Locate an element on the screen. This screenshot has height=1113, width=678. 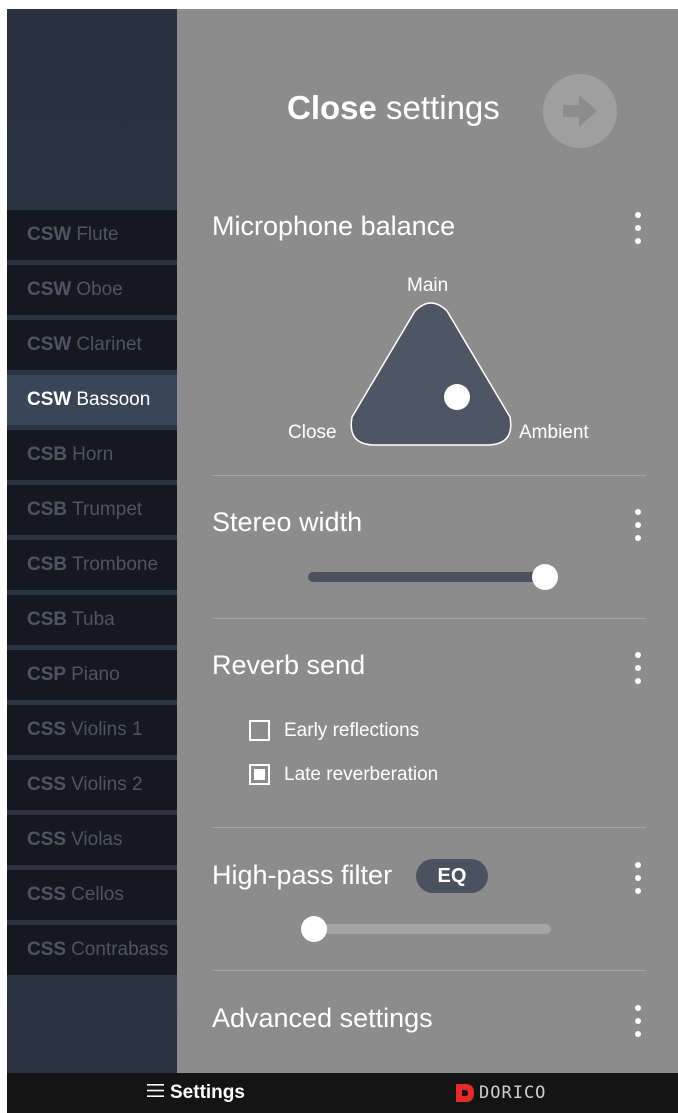
stereo-width-title: Stereo width is located at coordinates (287, 522).